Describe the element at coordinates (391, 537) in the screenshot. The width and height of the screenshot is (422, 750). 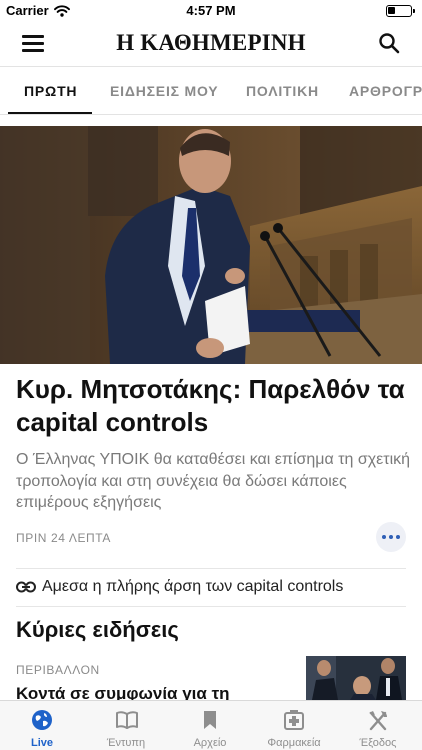
I see `more-options-button` at that location.